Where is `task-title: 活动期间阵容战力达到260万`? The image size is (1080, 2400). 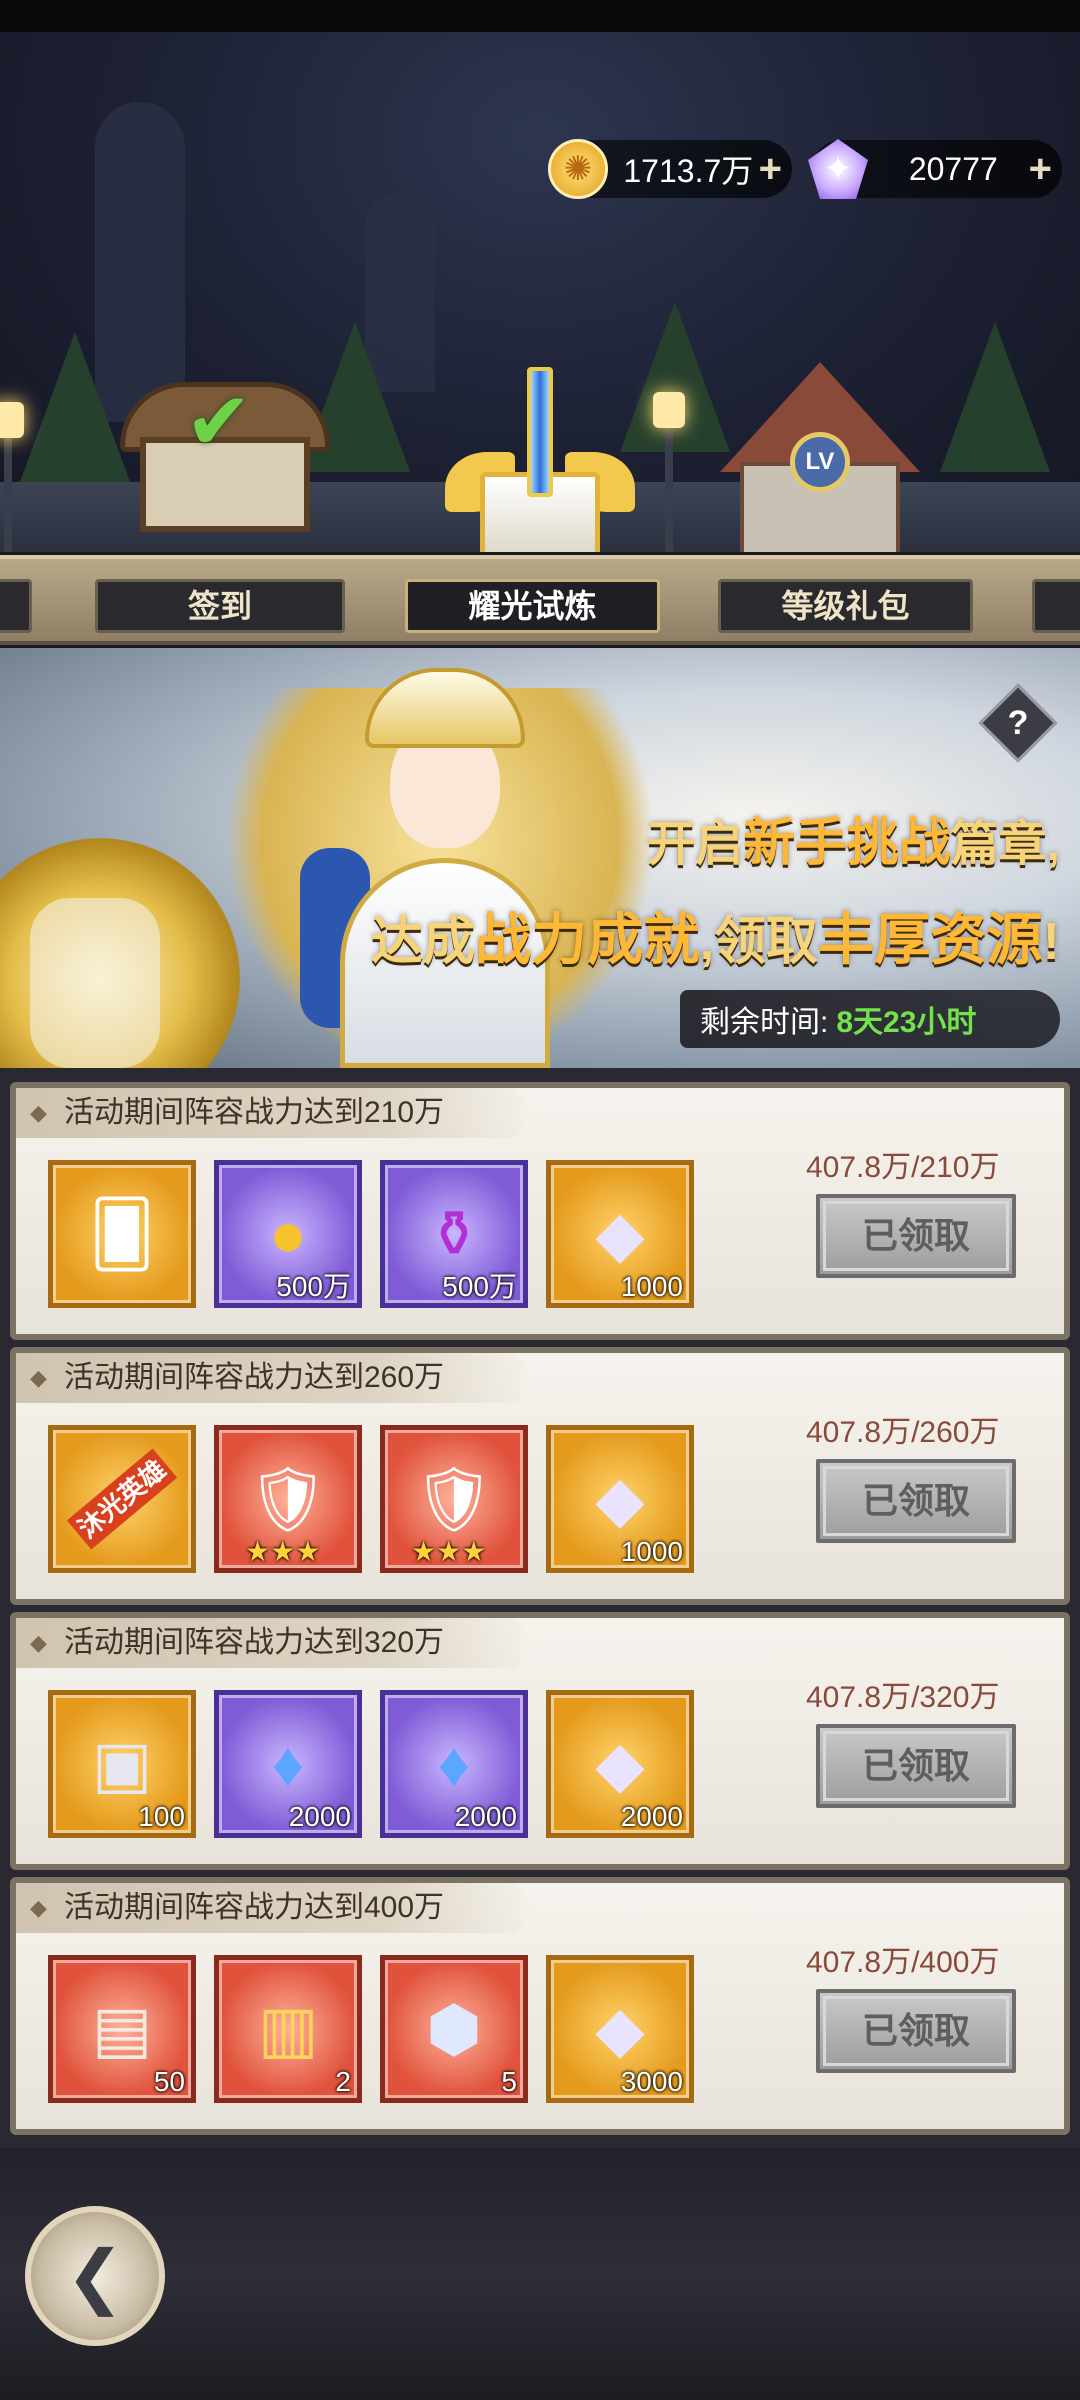
task-title: 活动期间阵容战力达到260万 is located at coordinates (276, 1378).